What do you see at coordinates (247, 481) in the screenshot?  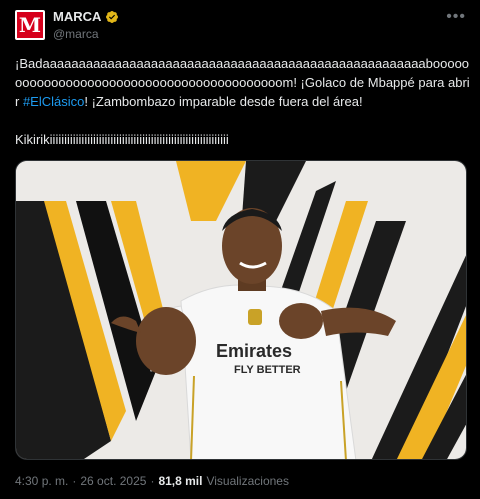 I see `views-label: Visualizaciones` at bounding box center [247, 481].